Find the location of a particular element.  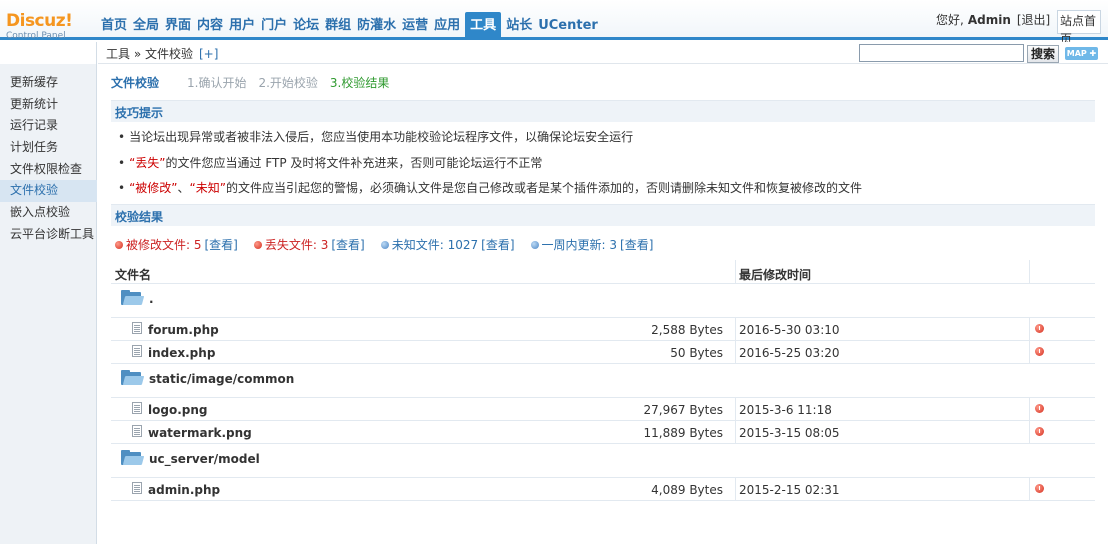

tip-sep: 、 is located at coordinates (183, 188).